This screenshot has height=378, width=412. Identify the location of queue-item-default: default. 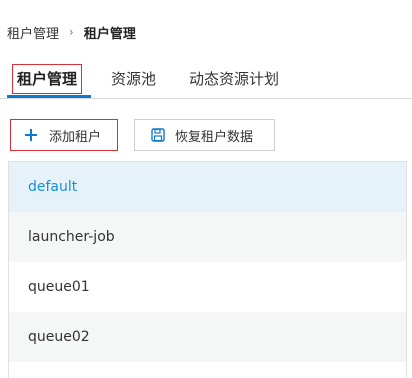
(207, 187).